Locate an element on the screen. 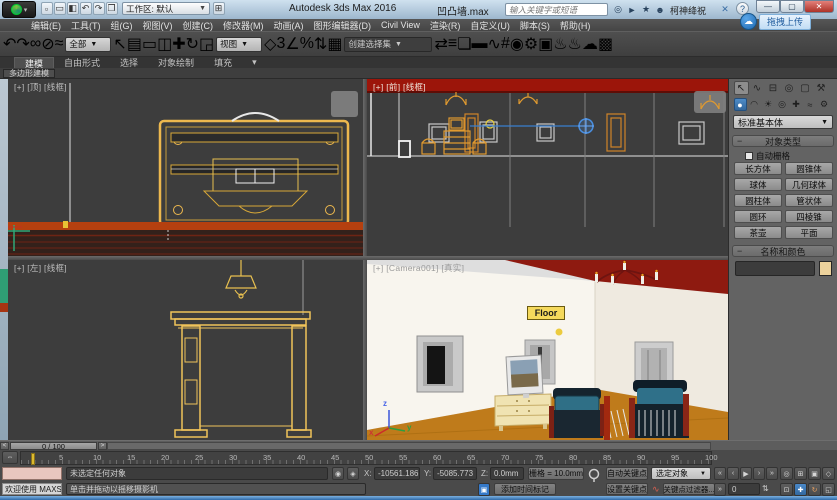  select-and-move-icon: ✚ is located at coordinates (178, 44).